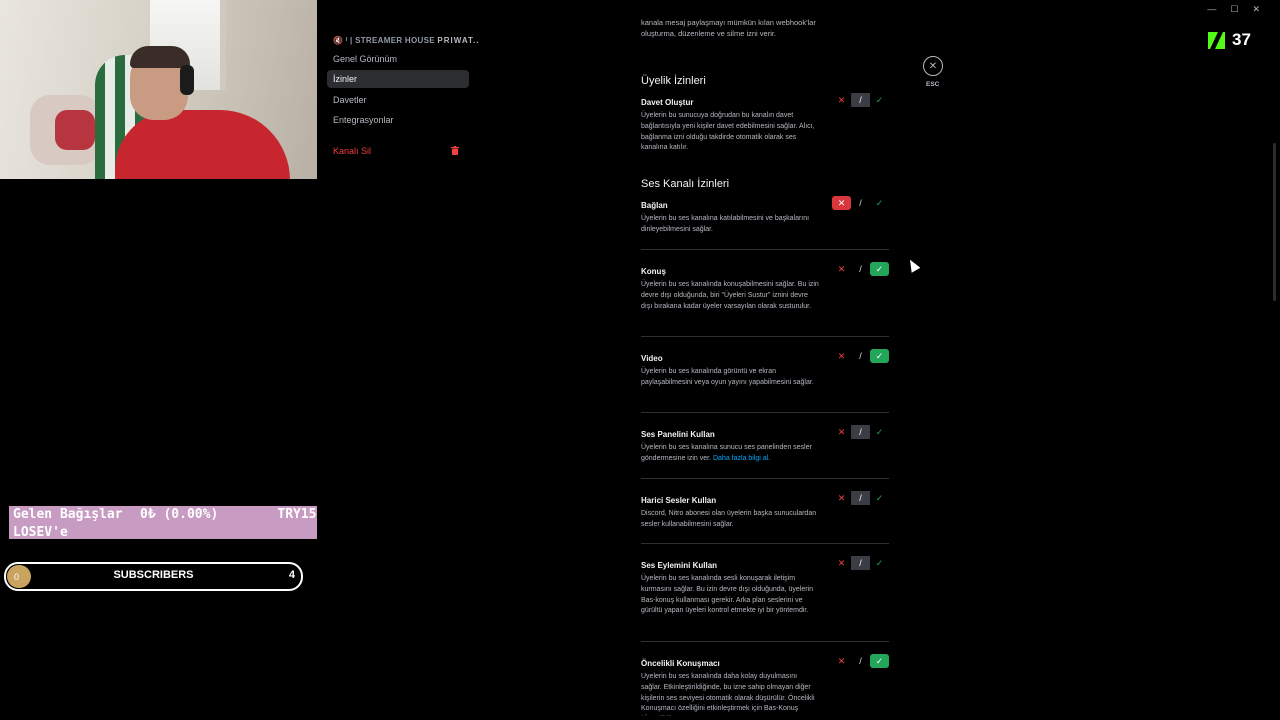 The height and width of the screenshot is (720, 1280). Describe the element at coordinates (187, 80) in the screenshot. I see `headset-icon` at that location.